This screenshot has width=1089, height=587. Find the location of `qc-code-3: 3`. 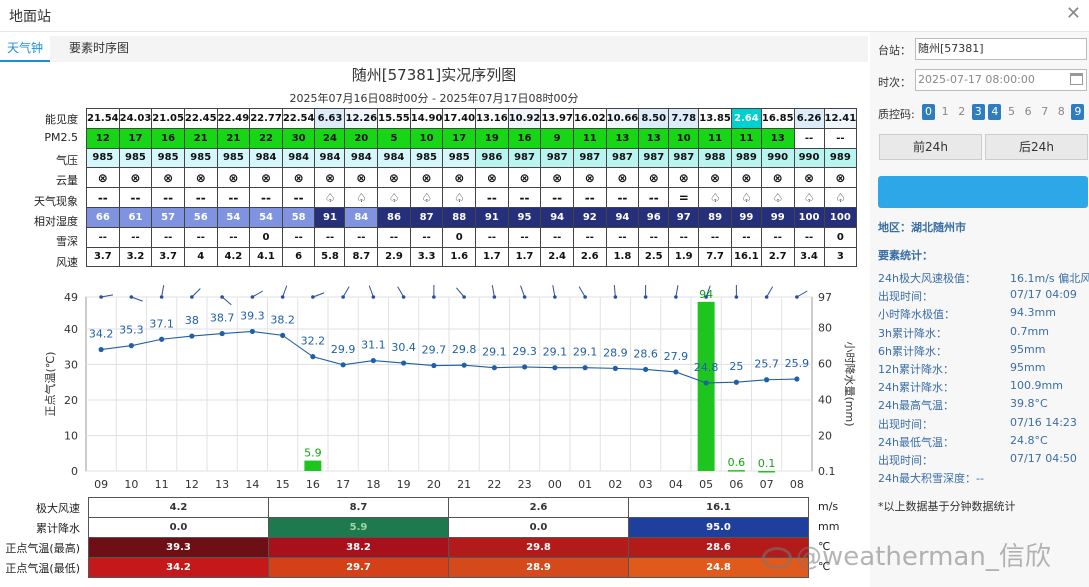

qc-code-3: 3 is located at coordinates (978, 112).